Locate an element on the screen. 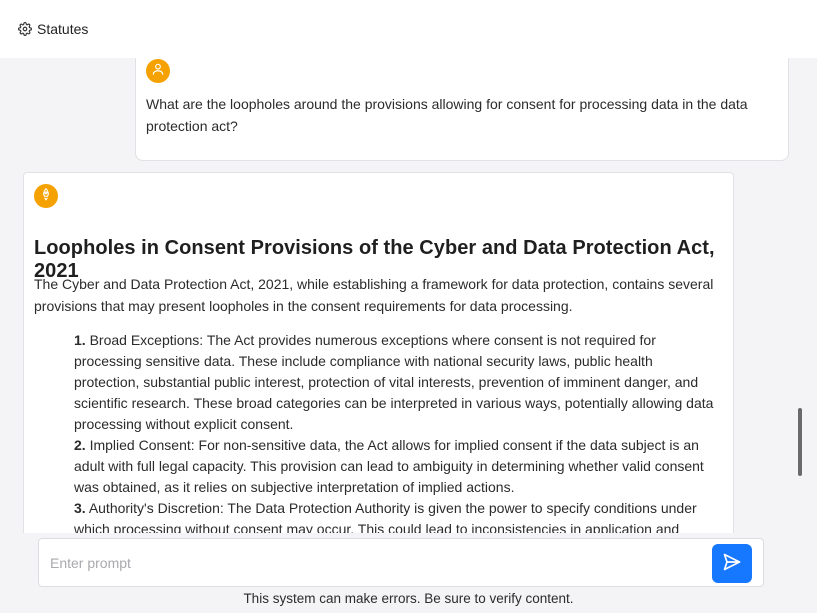 This screenshot has height=613, width=817. prompt-input is located at coordinates (374, 562).